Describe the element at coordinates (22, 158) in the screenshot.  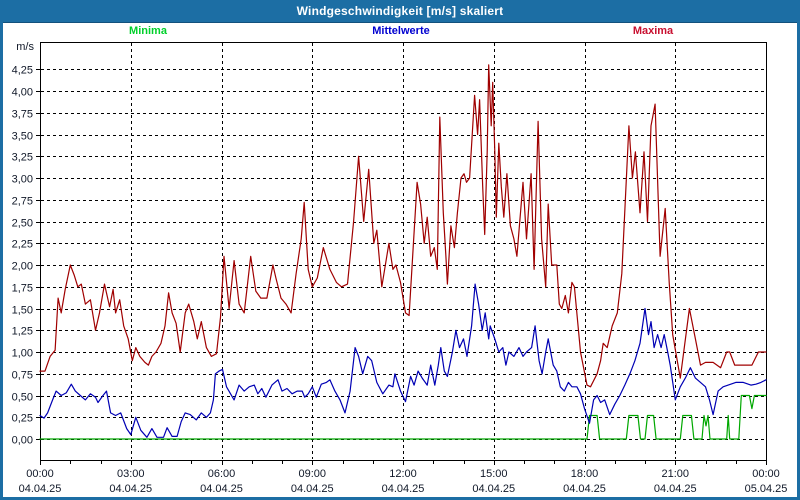
I see `svg-text: 3,25` at that location.